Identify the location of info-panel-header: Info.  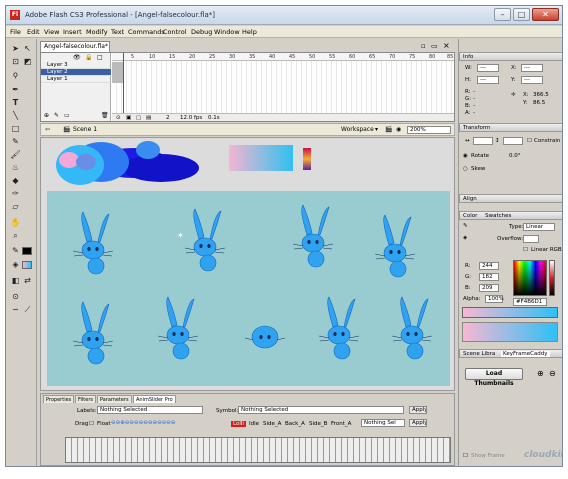
(510, 56).